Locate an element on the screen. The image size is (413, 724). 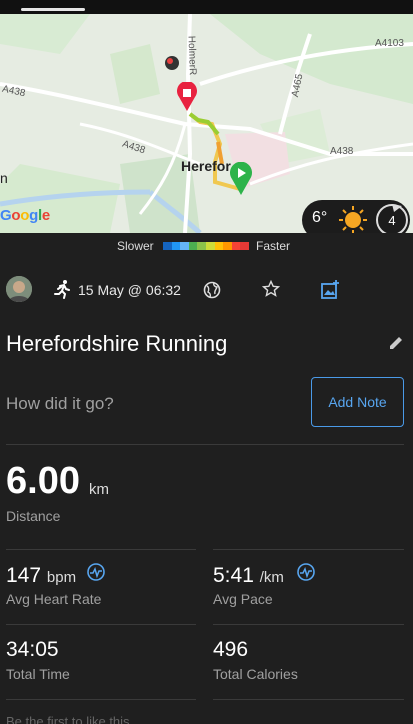
road-label: A4103 is located at coordinates (389, 43).